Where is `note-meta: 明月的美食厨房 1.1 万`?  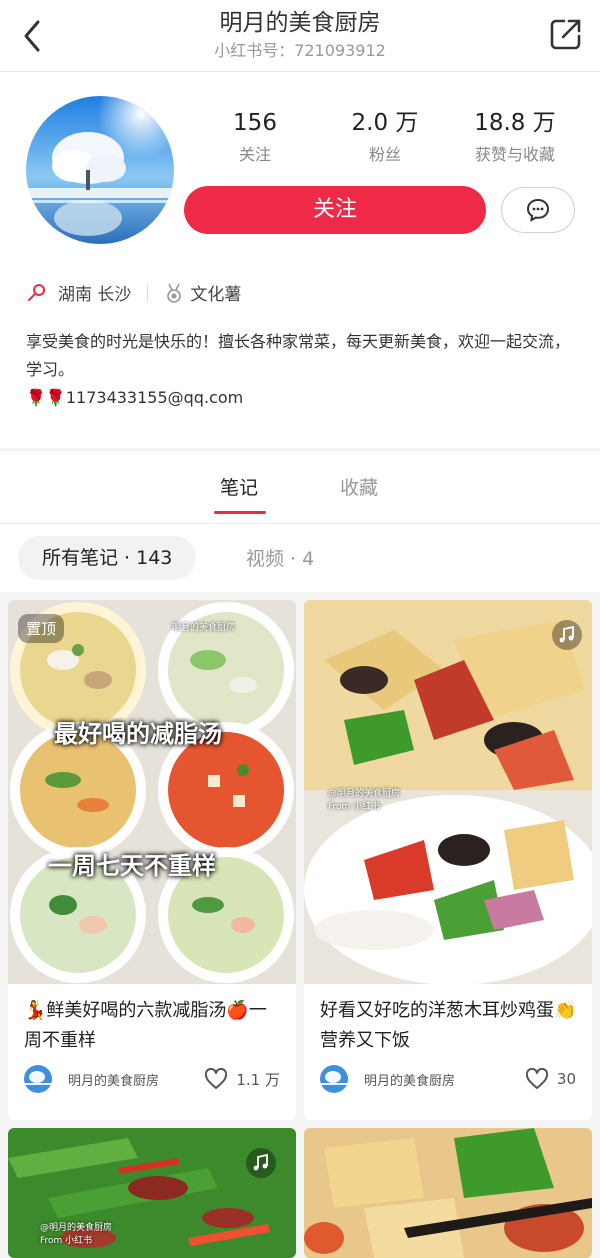
note-meta: 明月的美食厨房 1.1 万 is located at coordinates (152, 1079).